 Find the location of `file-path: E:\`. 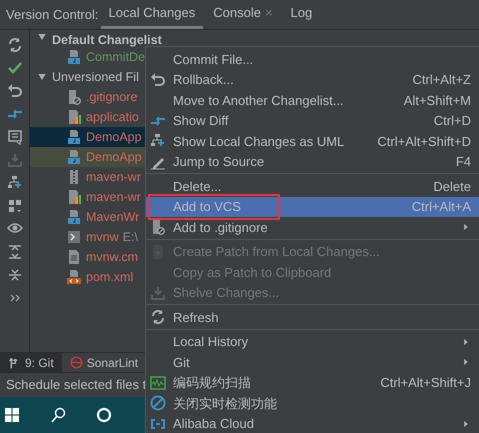

file-path: E:\ is located at coordinates (130, 237).